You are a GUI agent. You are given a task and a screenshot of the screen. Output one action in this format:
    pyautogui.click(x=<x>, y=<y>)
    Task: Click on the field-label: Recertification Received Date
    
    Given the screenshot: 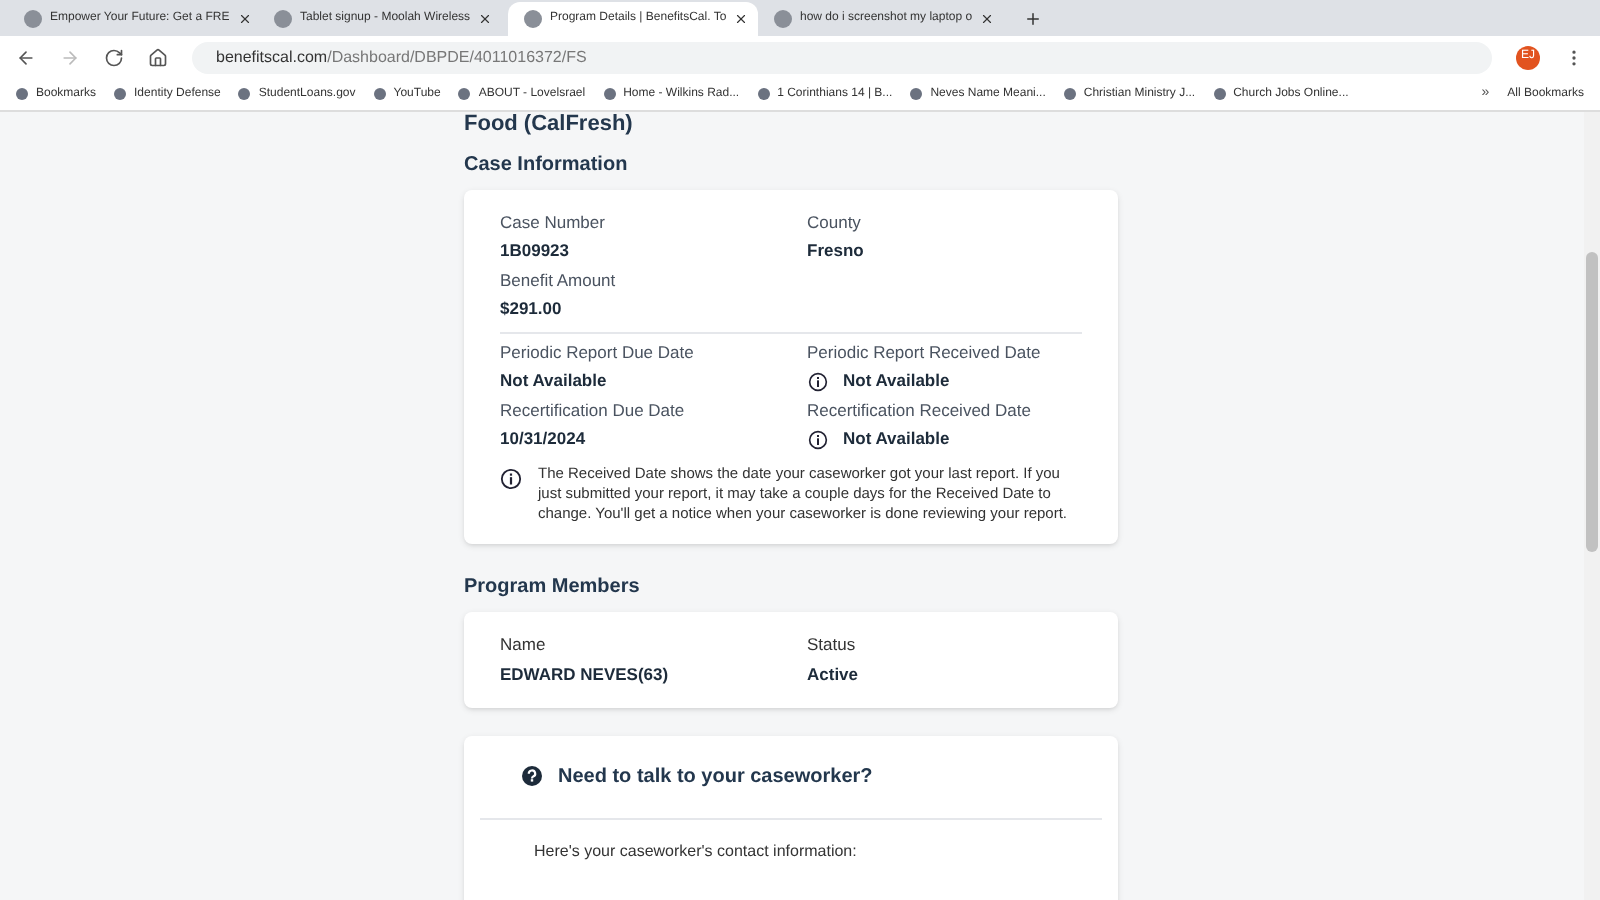 What is the action you would take?
    pyautogui.click(x=920, y=410)
    